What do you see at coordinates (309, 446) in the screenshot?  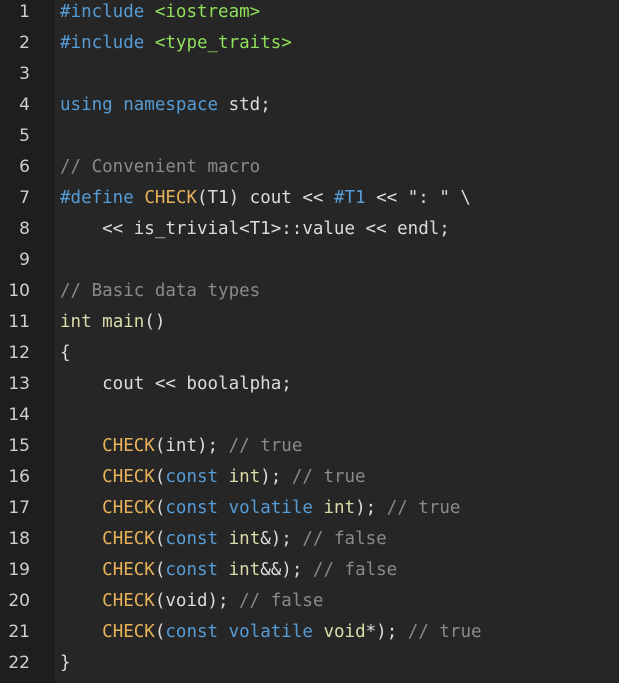 I see `code-line: 15 CHECK(int); // true` at bounding box center [309, 446].